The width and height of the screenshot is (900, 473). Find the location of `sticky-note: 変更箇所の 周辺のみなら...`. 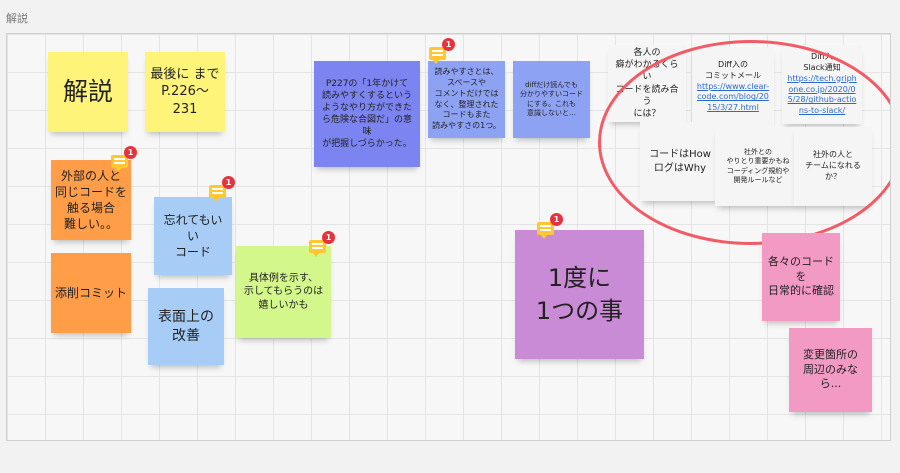

sticky-note: 変更箇所の 周辺のみなら... is located at coordinates (830, 370).